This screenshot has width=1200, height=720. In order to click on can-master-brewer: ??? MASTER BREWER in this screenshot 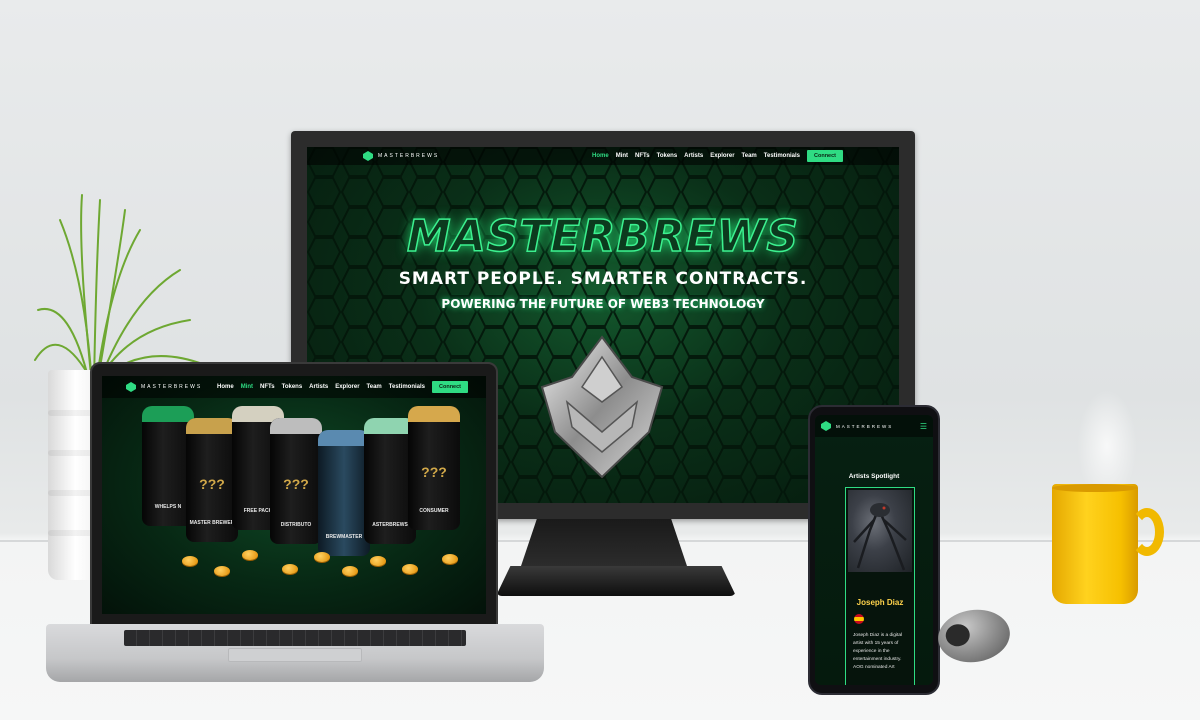, I will do `click(212, 480)`.